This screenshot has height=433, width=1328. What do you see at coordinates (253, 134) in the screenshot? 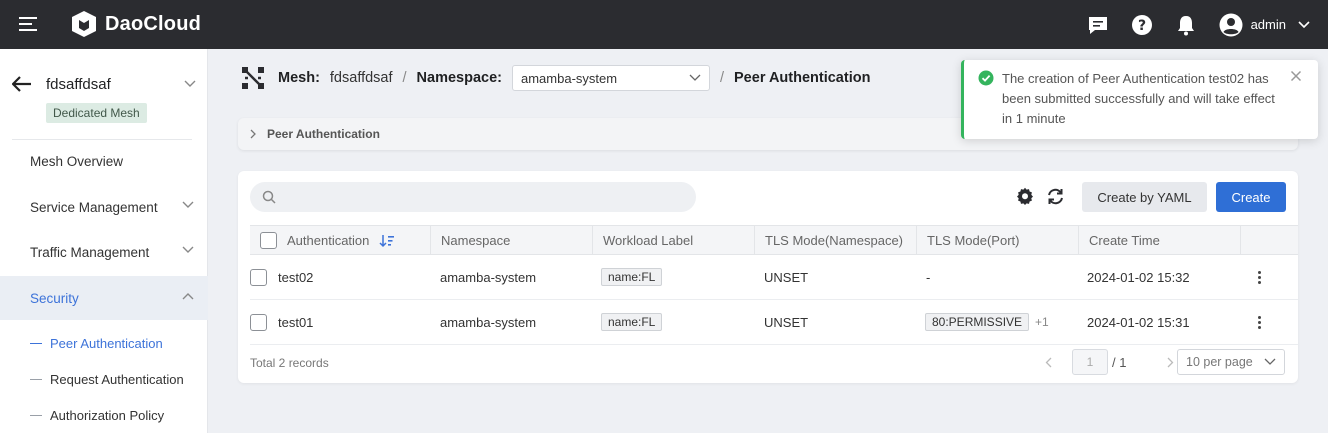
I see `chevron-right-icon` at bounding box center [253, 134].